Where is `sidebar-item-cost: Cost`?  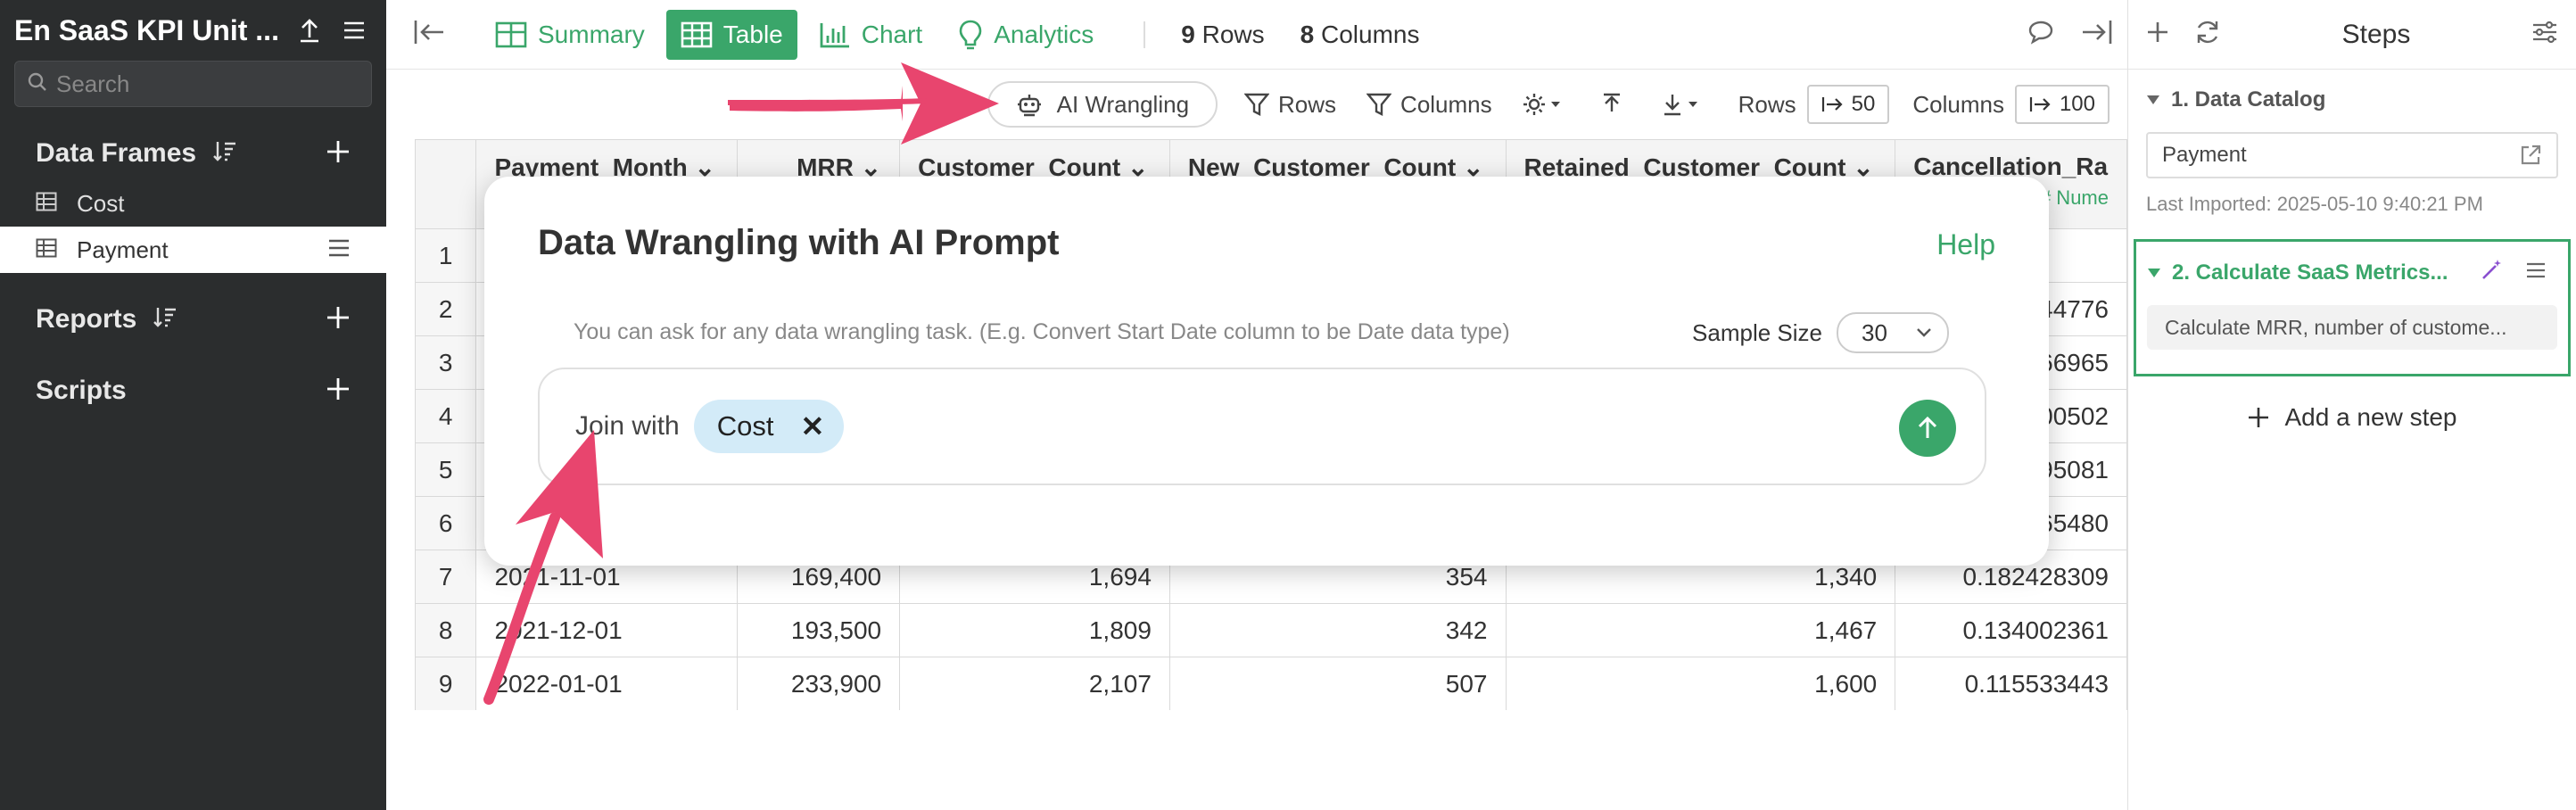 sidebar-item-cost: Cost is located at coordinates (193, 203).